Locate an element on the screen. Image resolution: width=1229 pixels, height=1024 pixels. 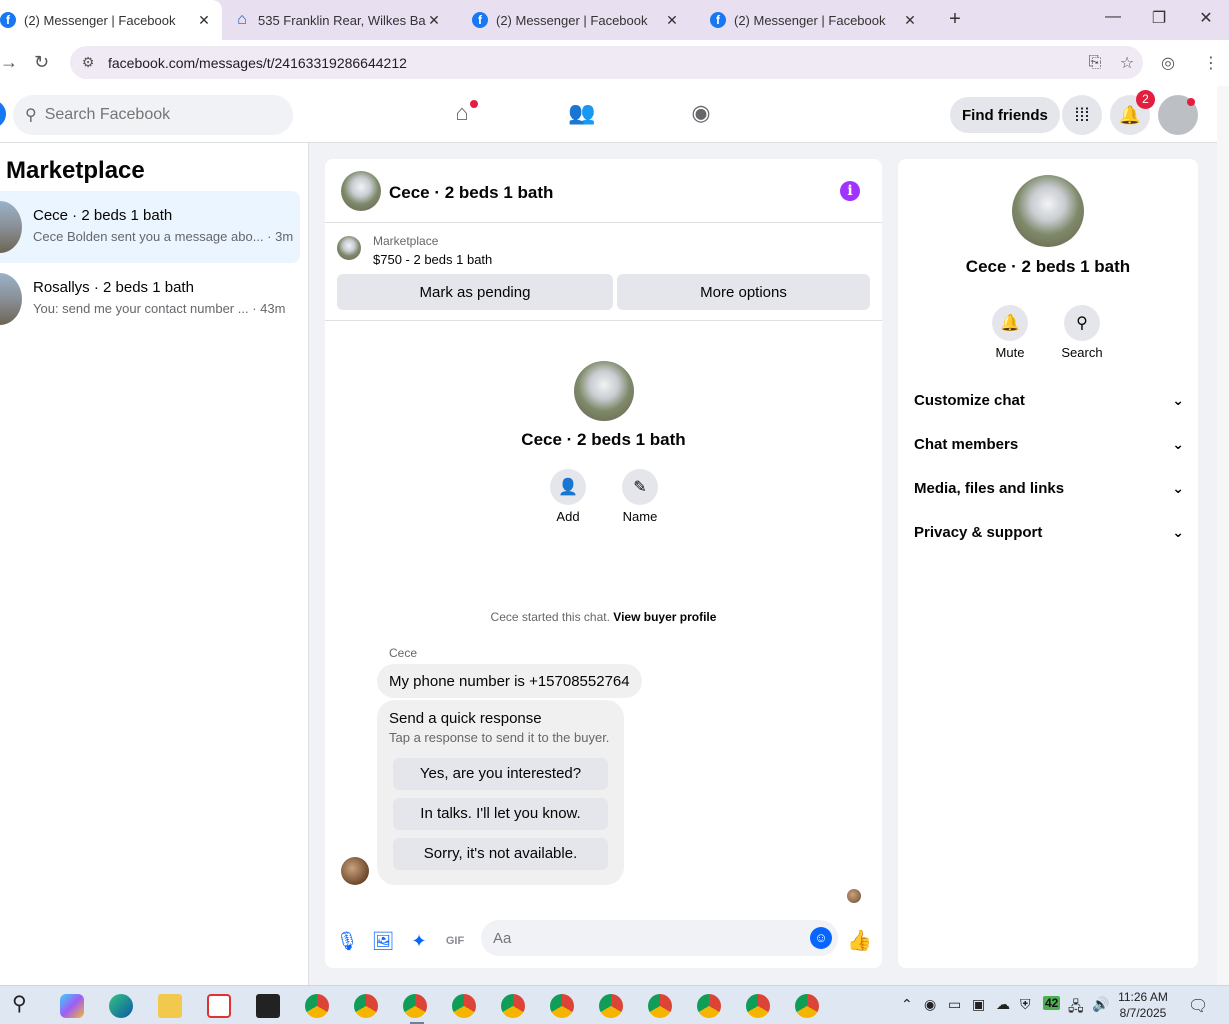
app-tray-icon: ▣ is located at coordinates (978, 1004).